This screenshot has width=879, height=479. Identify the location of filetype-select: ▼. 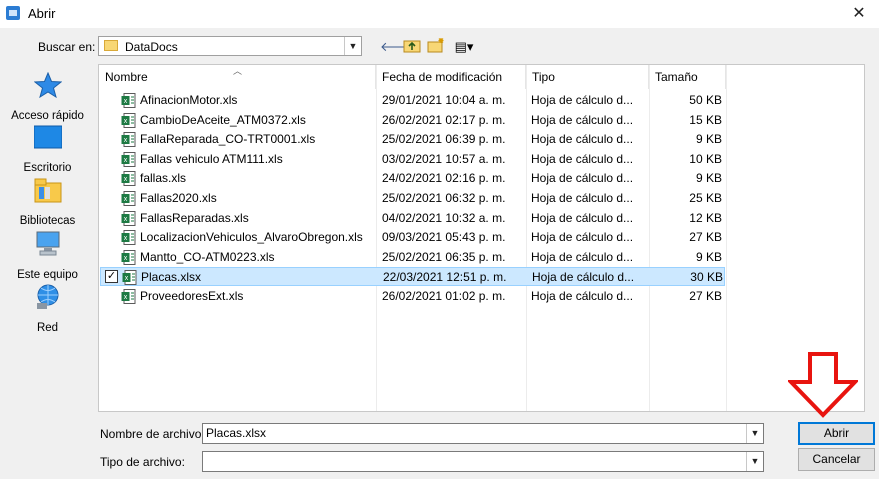
(483, 461).